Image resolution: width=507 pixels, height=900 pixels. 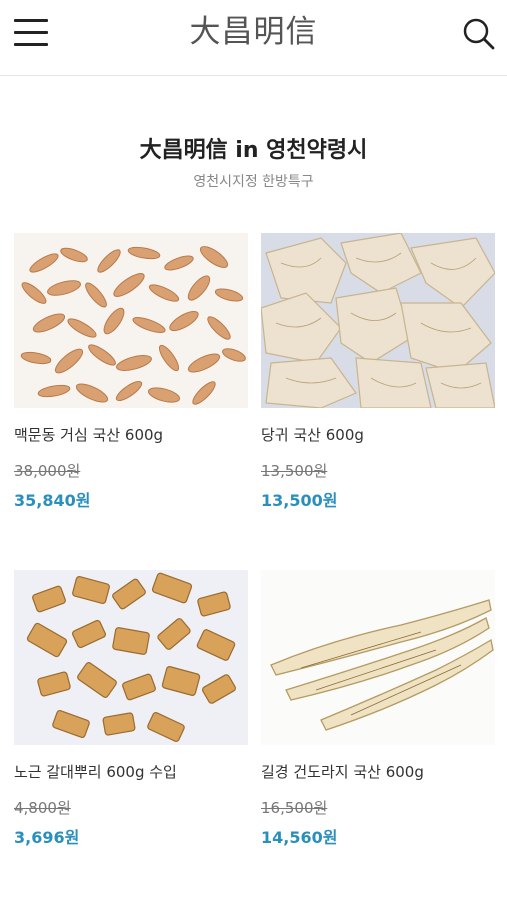 I want to click on top-header: 大昌明信, so click(x=253, y=38).